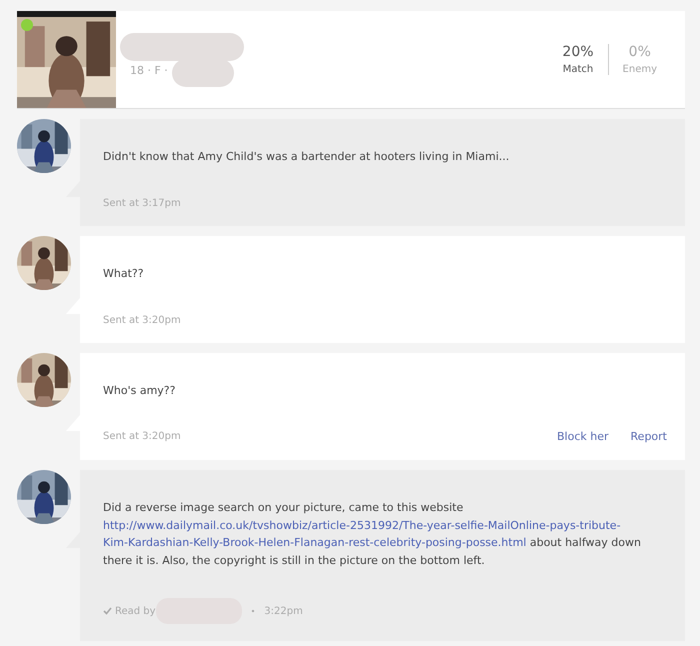  I want to click on profile-details: 18 · F ·, so click(149, 70).